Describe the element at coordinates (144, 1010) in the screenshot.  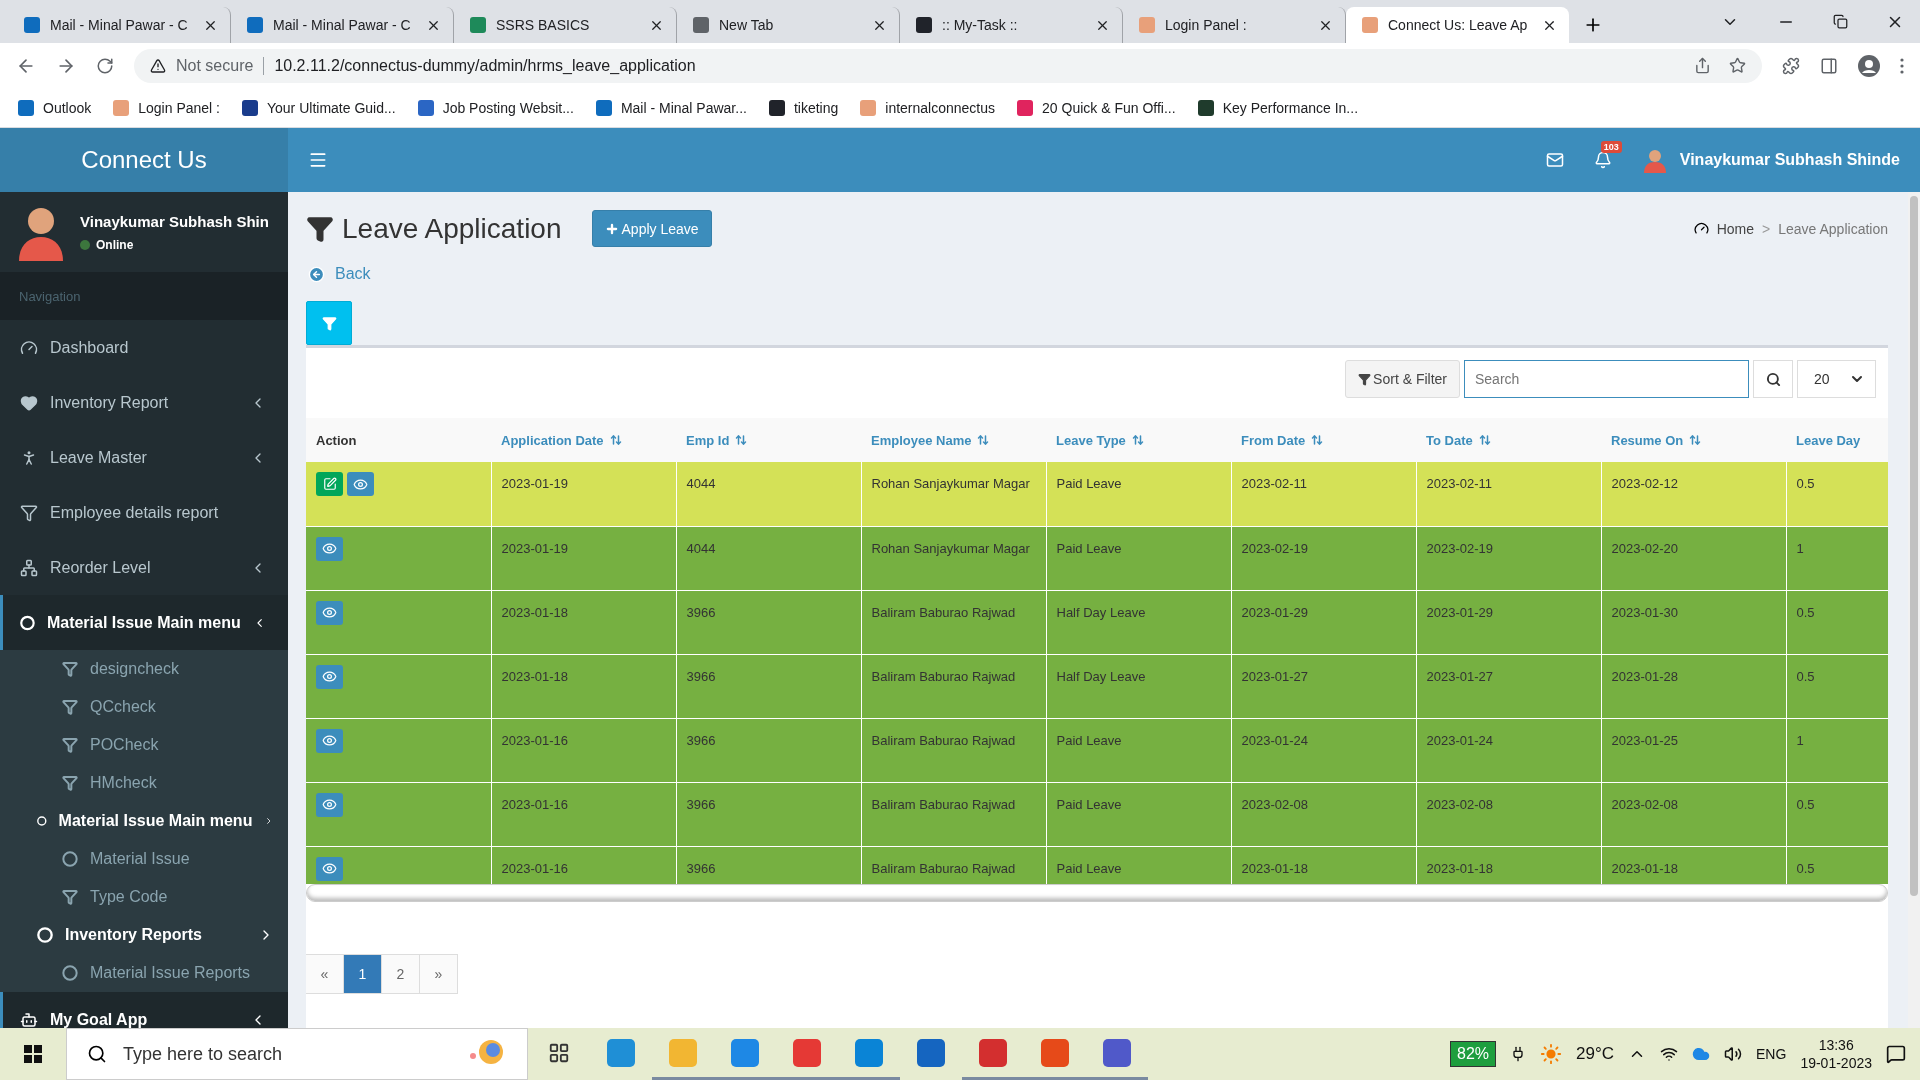
I see `sidebar-item: My Goal App` at that location.